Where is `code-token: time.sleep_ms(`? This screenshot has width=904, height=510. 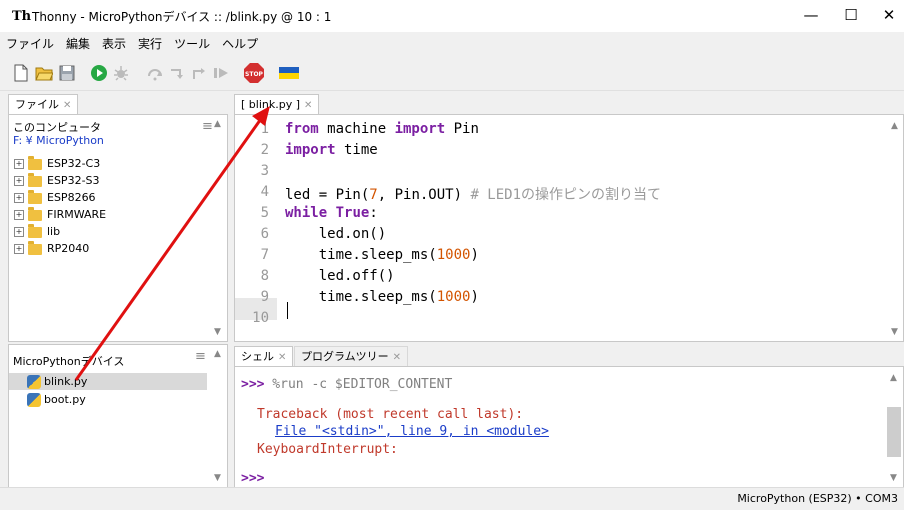
code-token: time.sleep_ms( is located at coordinates (361, 255).